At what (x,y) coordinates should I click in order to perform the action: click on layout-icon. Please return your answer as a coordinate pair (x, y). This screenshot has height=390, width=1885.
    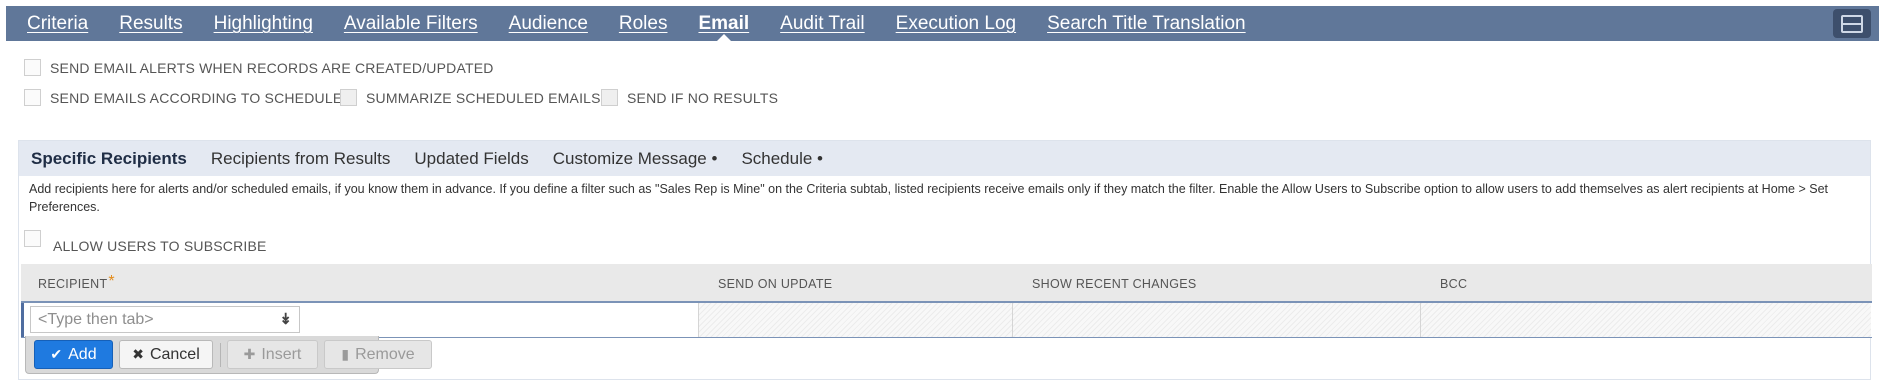
    Looking at the image, I should click on (1852, 23).